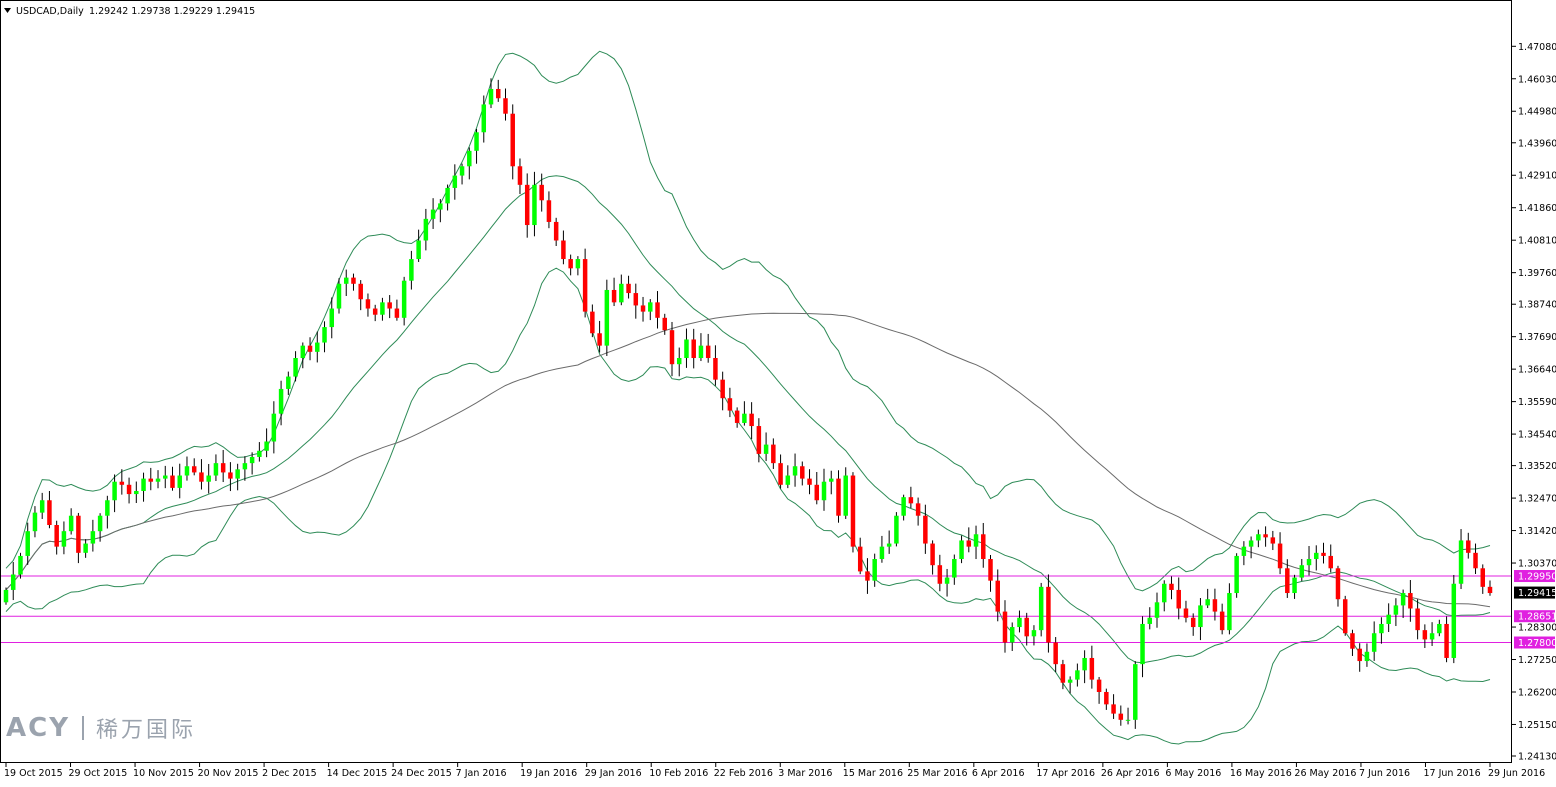  What do you see at coordinates (98, 773) in the screenshot?
I see `x-tick-label: 29 Oct 2015` at bounding box center [98, 773].